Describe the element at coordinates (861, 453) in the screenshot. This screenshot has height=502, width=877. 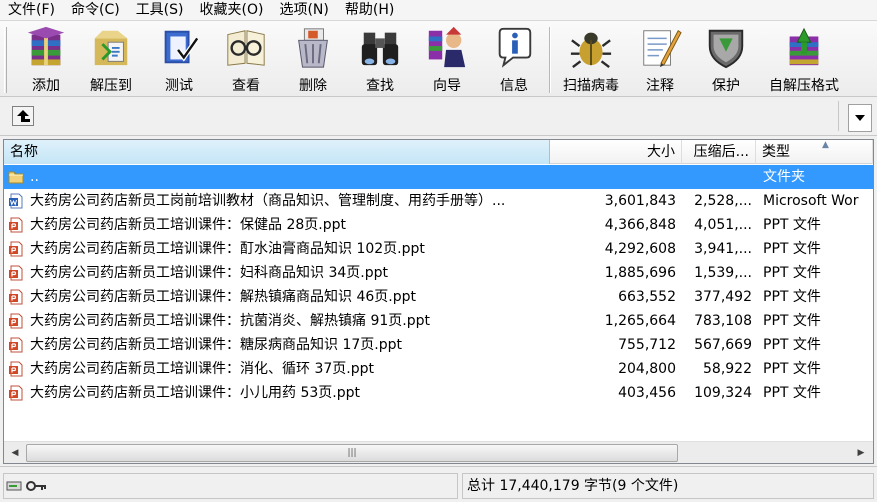
I see `scroll-right-arrow-icon: ▶` at that location.